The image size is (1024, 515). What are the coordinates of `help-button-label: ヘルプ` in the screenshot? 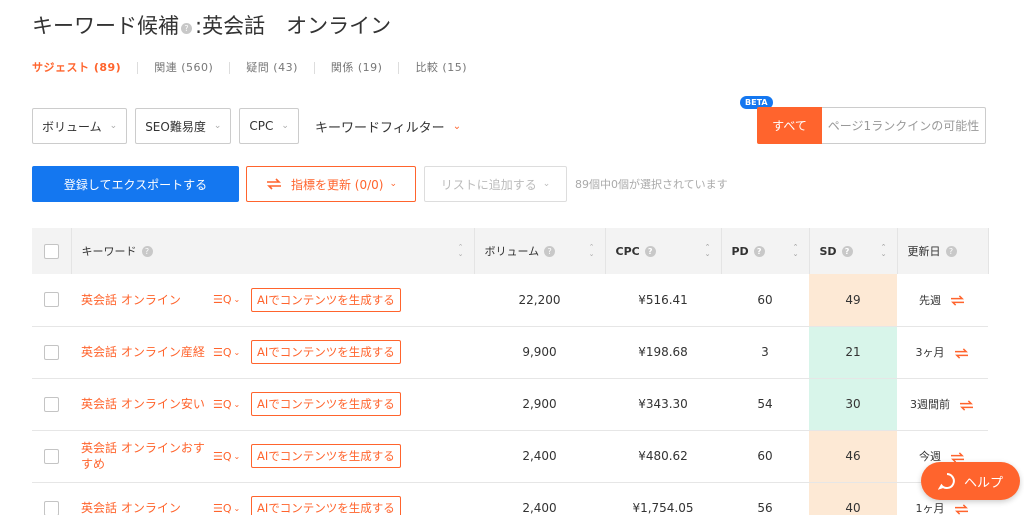 It's located at (983, 483).